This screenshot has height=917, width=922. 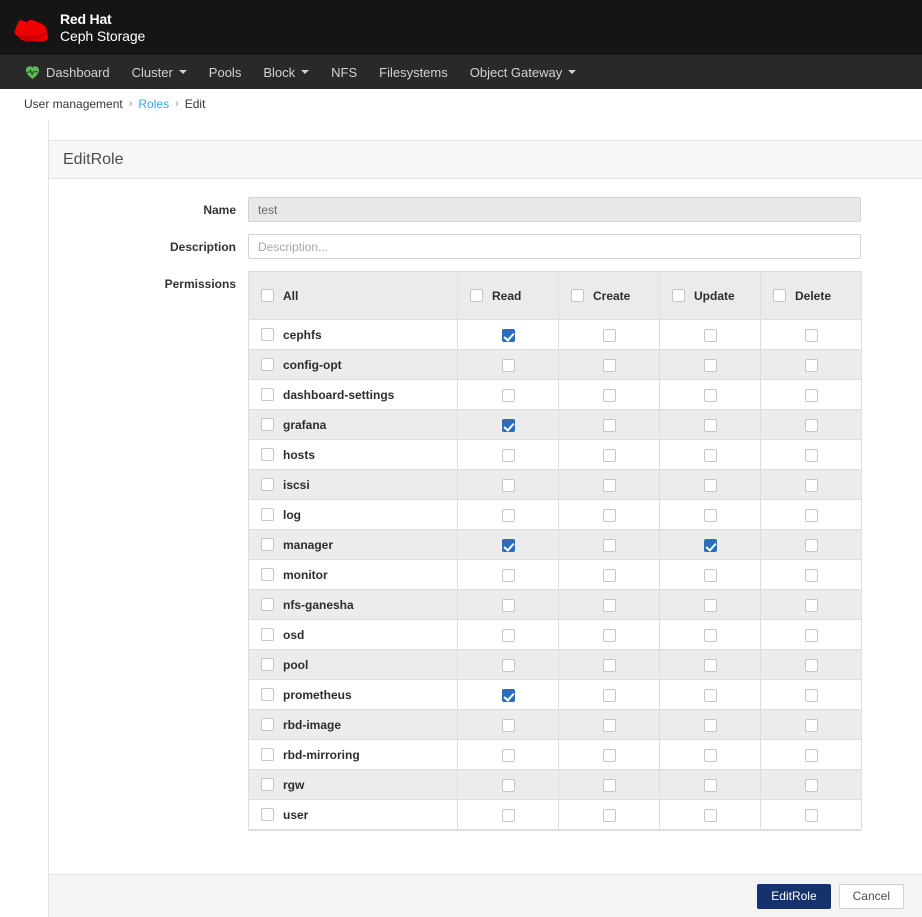 What do you see at coordinates (153, 104) in the screenshot?
I see `breadcrumb-item-roles: Roles` at bounding box center [153, 104].